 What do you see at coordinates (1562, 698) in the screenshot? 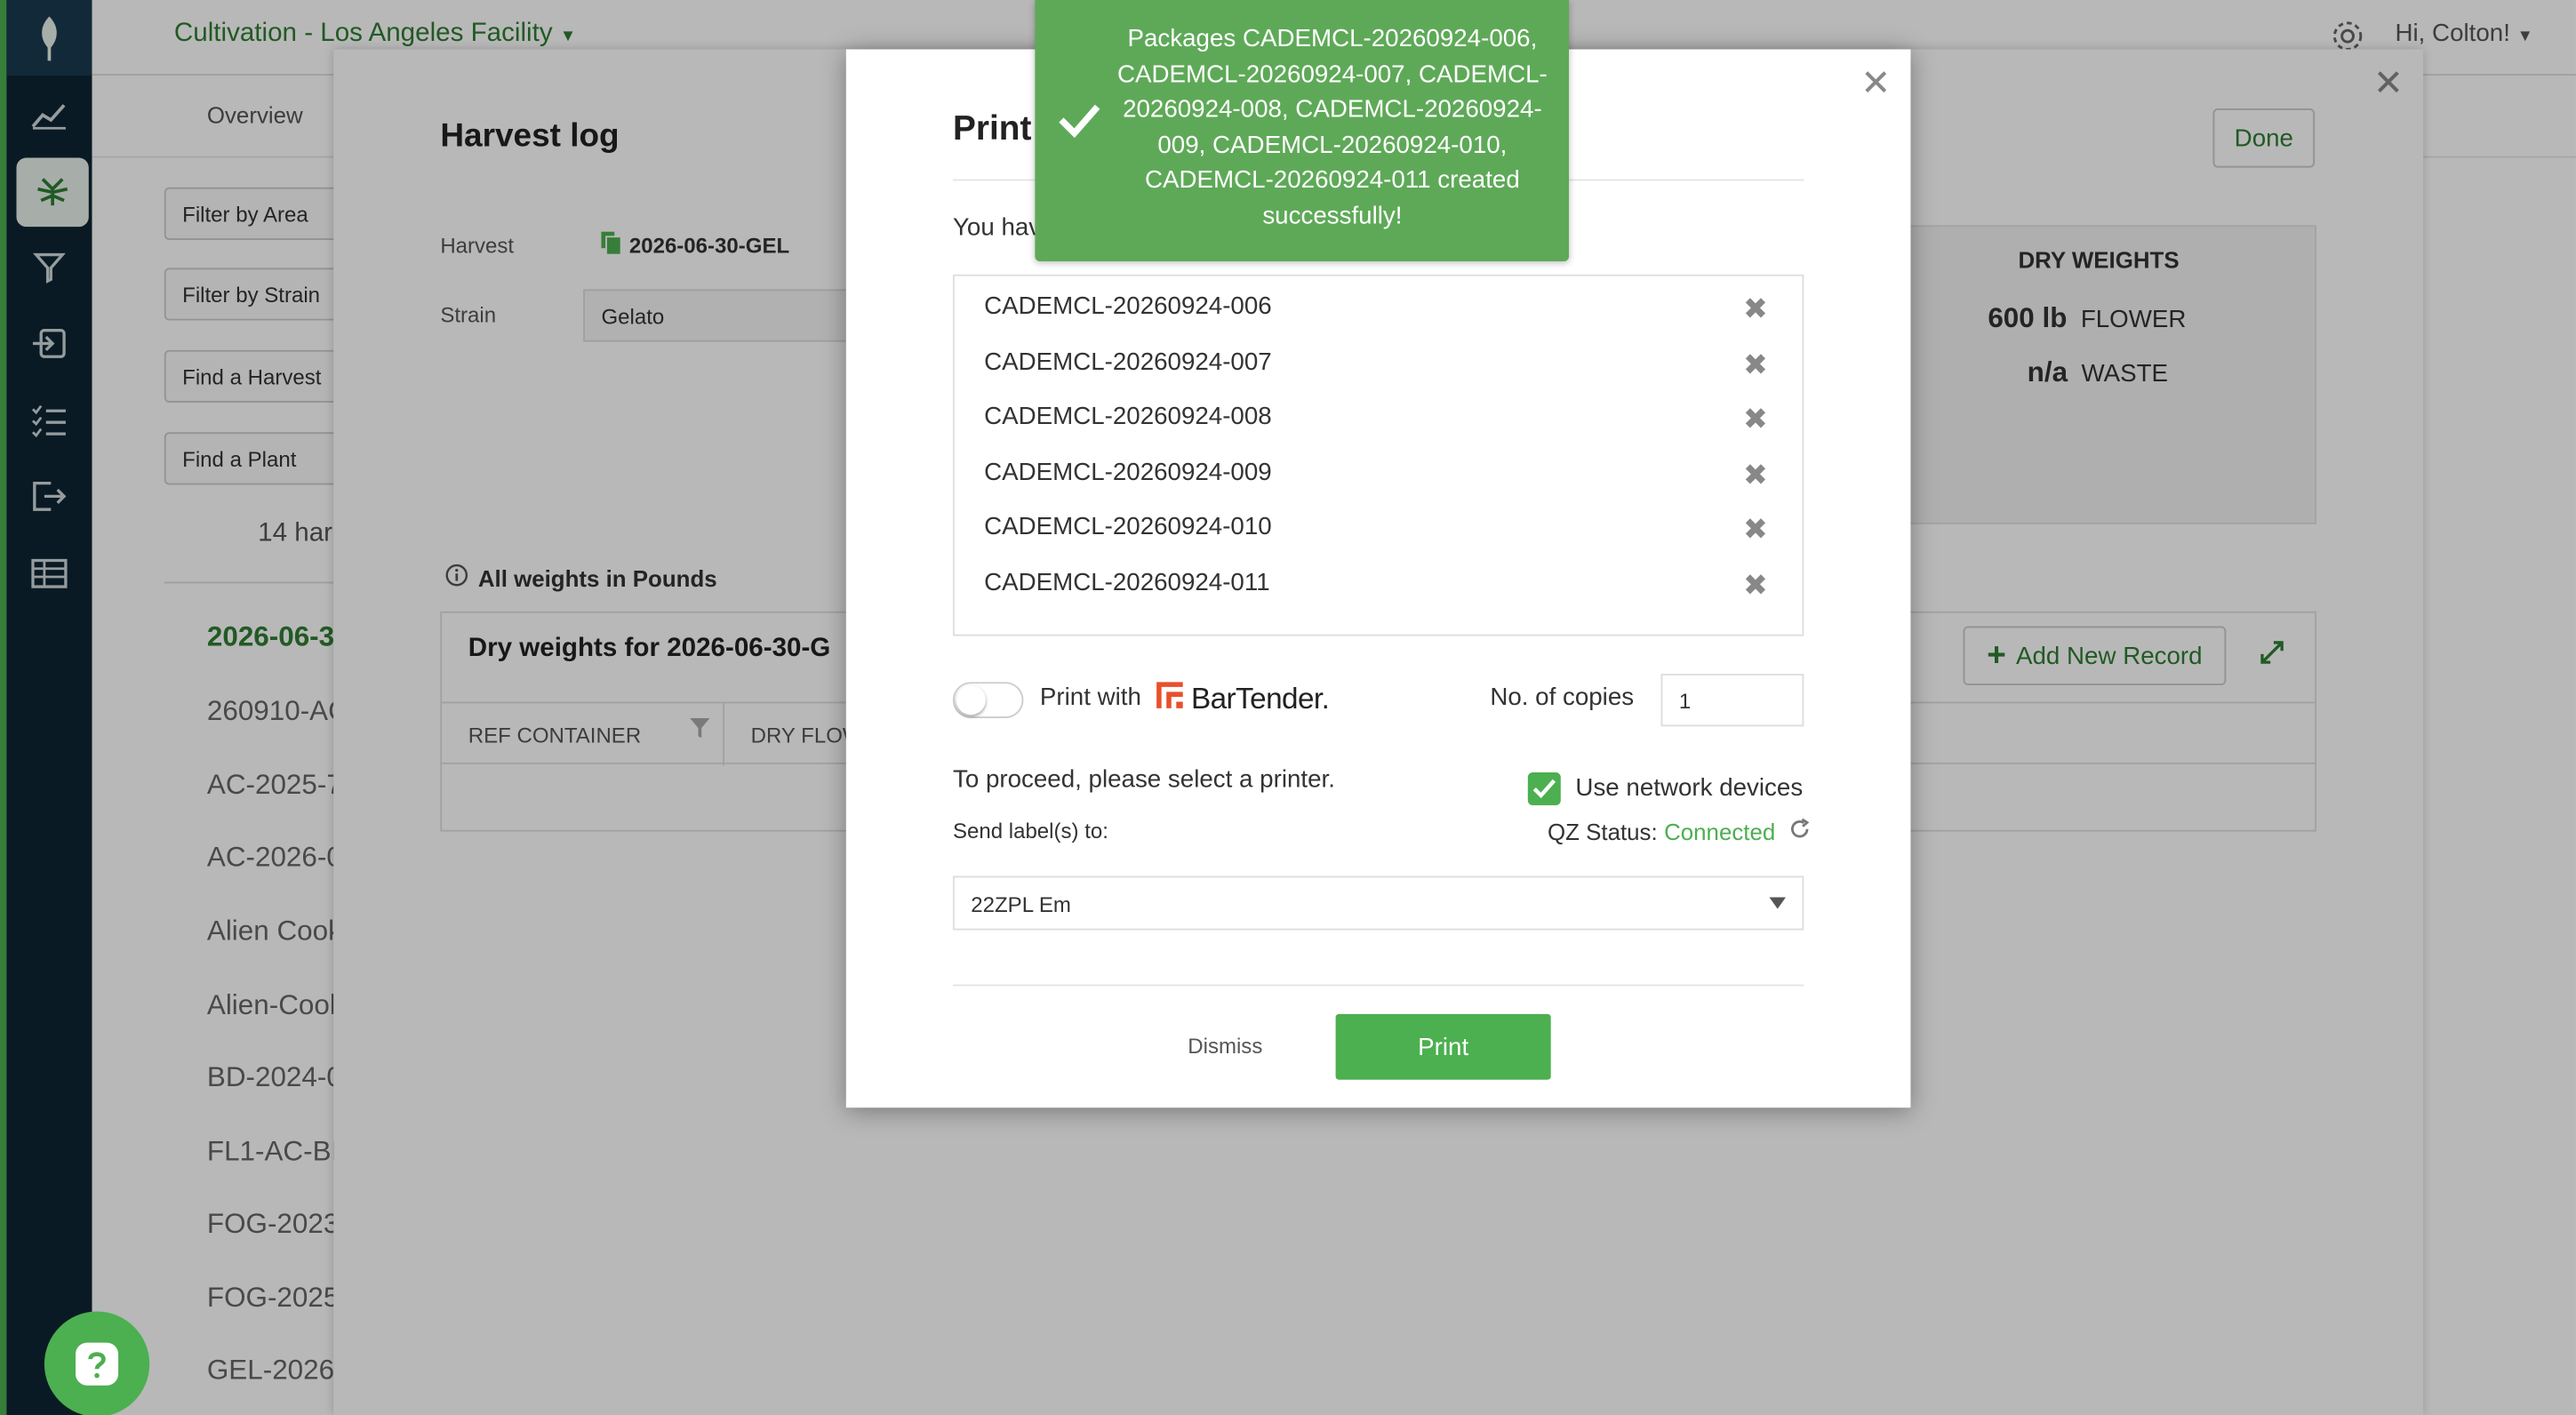
I see `copies-label: No. of copies` at bounding box center [1562, 698].